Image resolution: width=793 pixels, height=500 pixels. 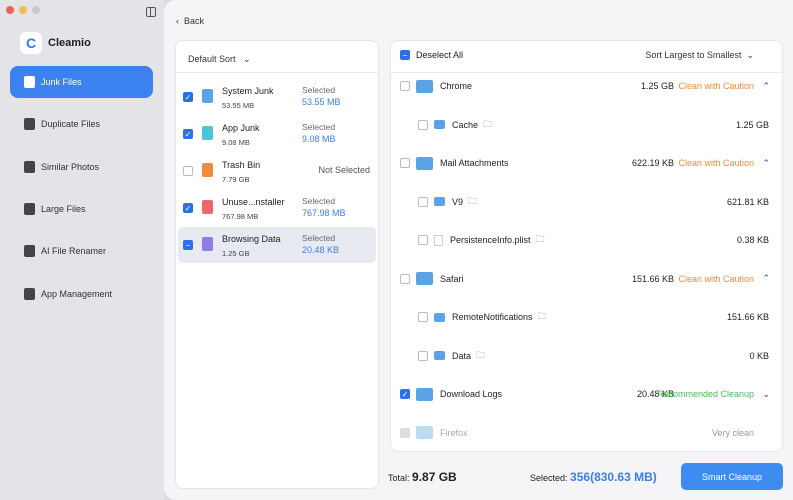 What do you see at coordinates (586, 317) in the screenshot?
I see `file-row: RemoteNotifications 🗀 151.66 KB` at bounding box center [586, 317].